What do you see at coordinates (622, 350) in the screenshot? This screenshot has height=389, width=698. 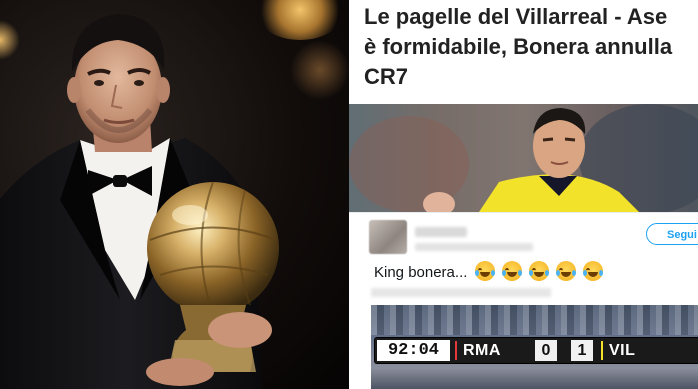 I see `away-team: VIL` at bounding box center [622, 350].